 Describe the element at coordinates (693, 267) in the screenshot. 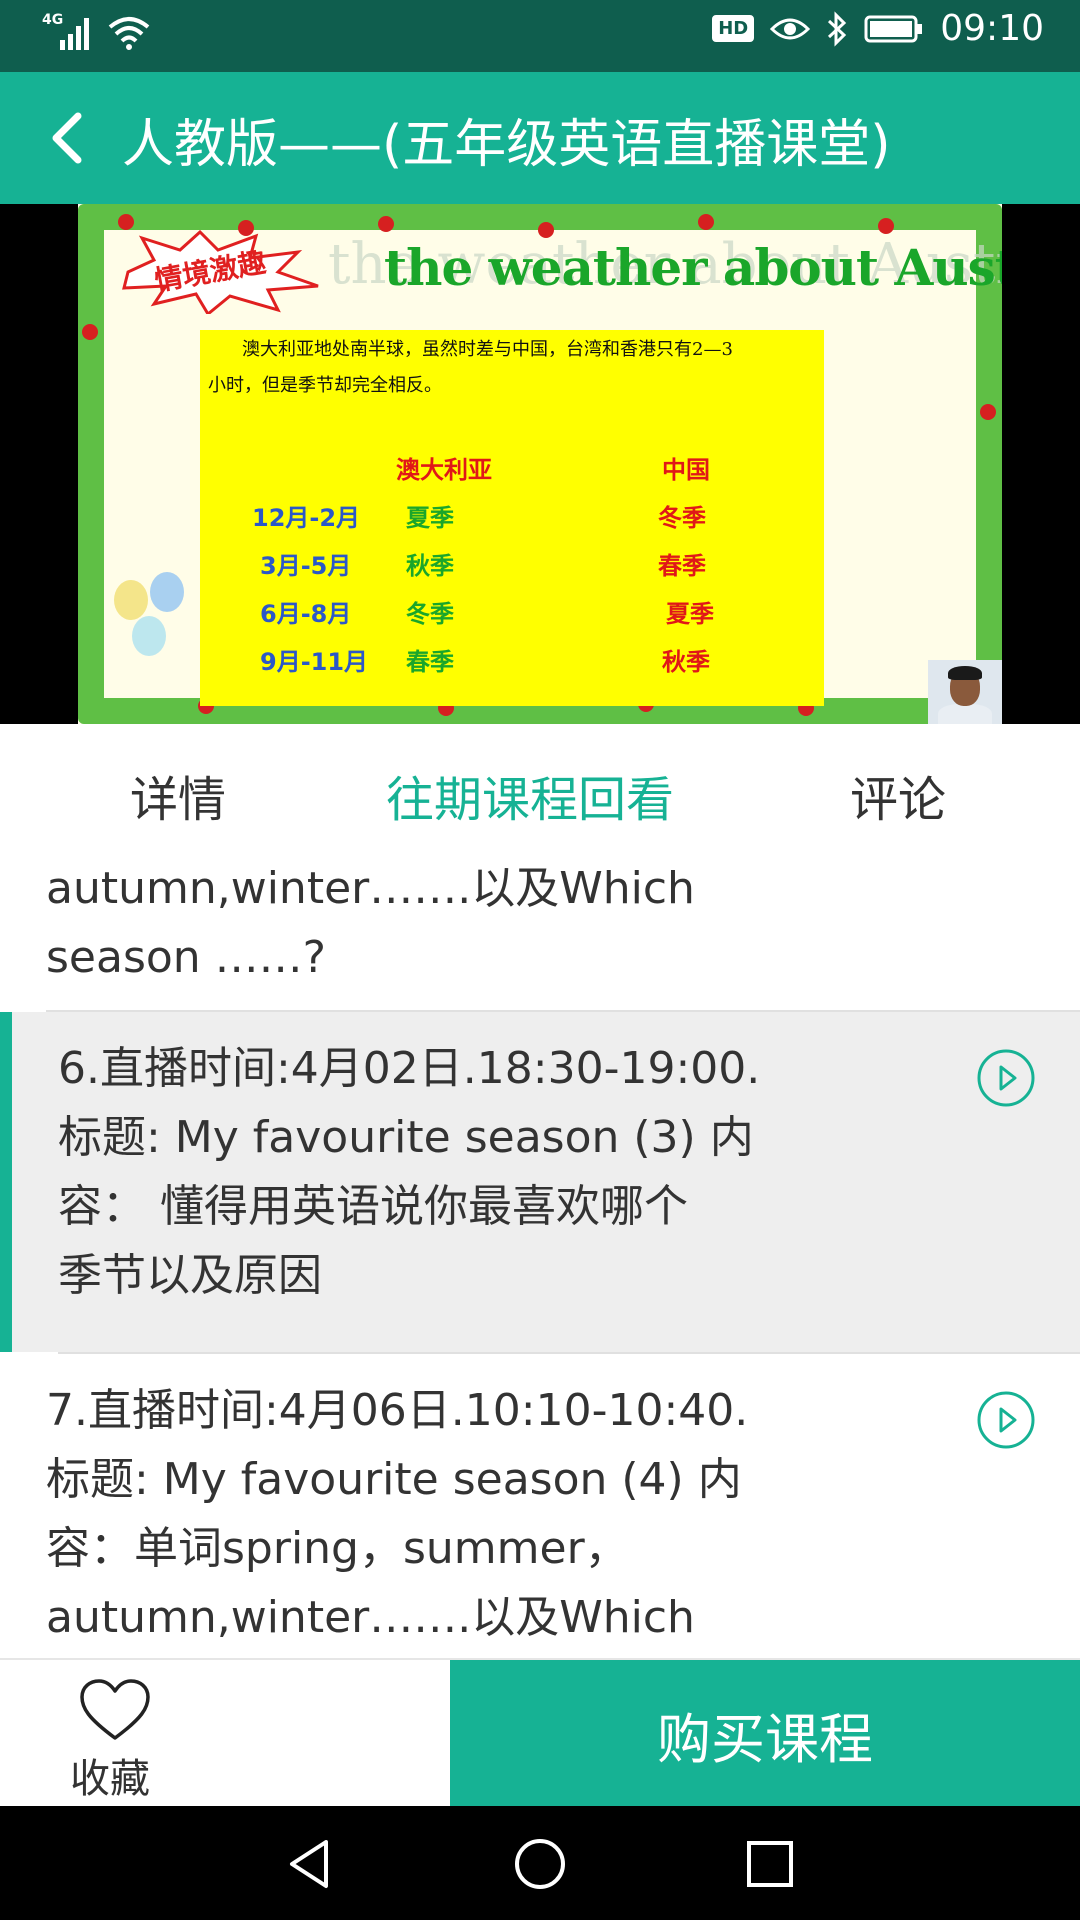

I see `slide-title: the weather about Australia` at that location.